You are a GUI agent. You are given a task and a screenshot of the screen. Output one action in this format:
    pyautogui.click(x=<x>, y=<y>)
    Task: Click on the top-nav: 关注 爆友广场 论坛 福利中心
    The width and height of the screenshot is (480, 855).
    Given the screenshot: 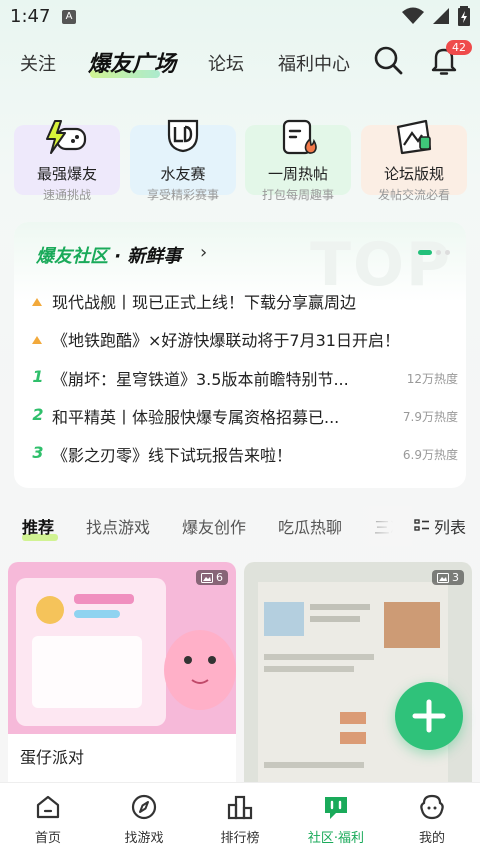 What is the action you would take?
    pyautogui.click(x=240, y=62)
    